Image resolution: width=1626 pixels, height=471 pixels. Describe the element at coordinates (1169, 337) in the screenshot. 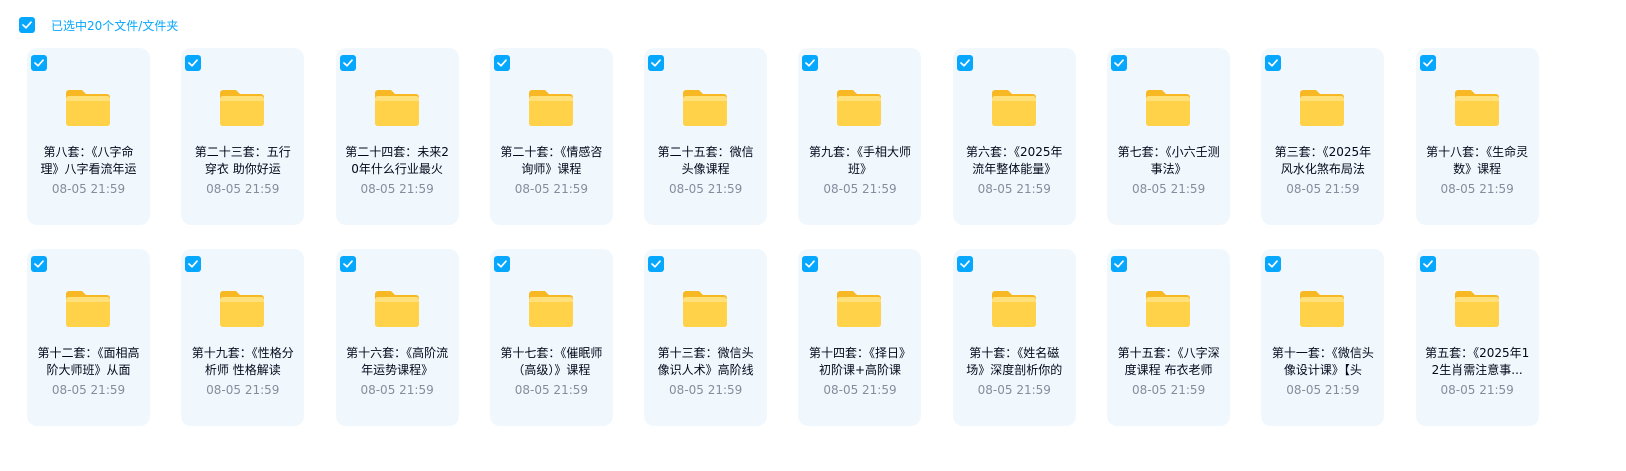

I see `folder-card: 第十五套：《八字深度课程 布衣老师 08-05 21:59` at that location.